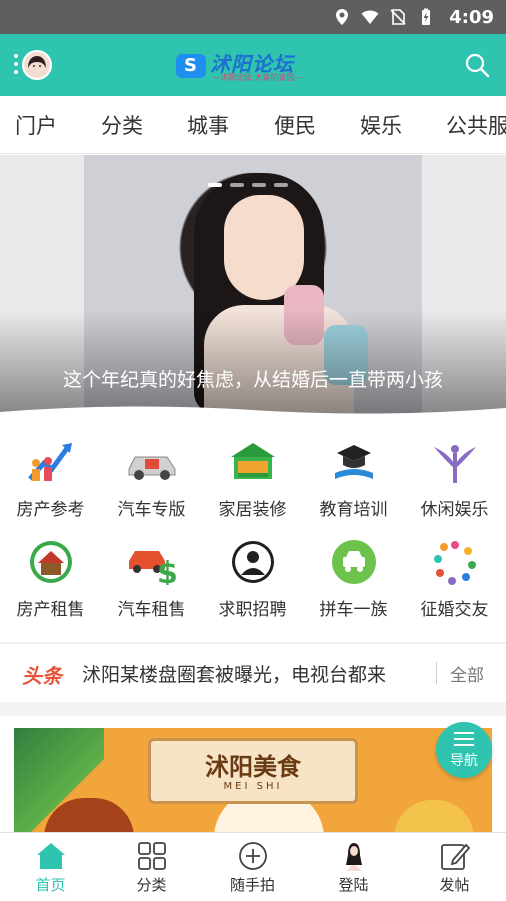 The height and width of the screenshot is (901, 506). I want to click on tab-portal: 门户, so click(36, 125).